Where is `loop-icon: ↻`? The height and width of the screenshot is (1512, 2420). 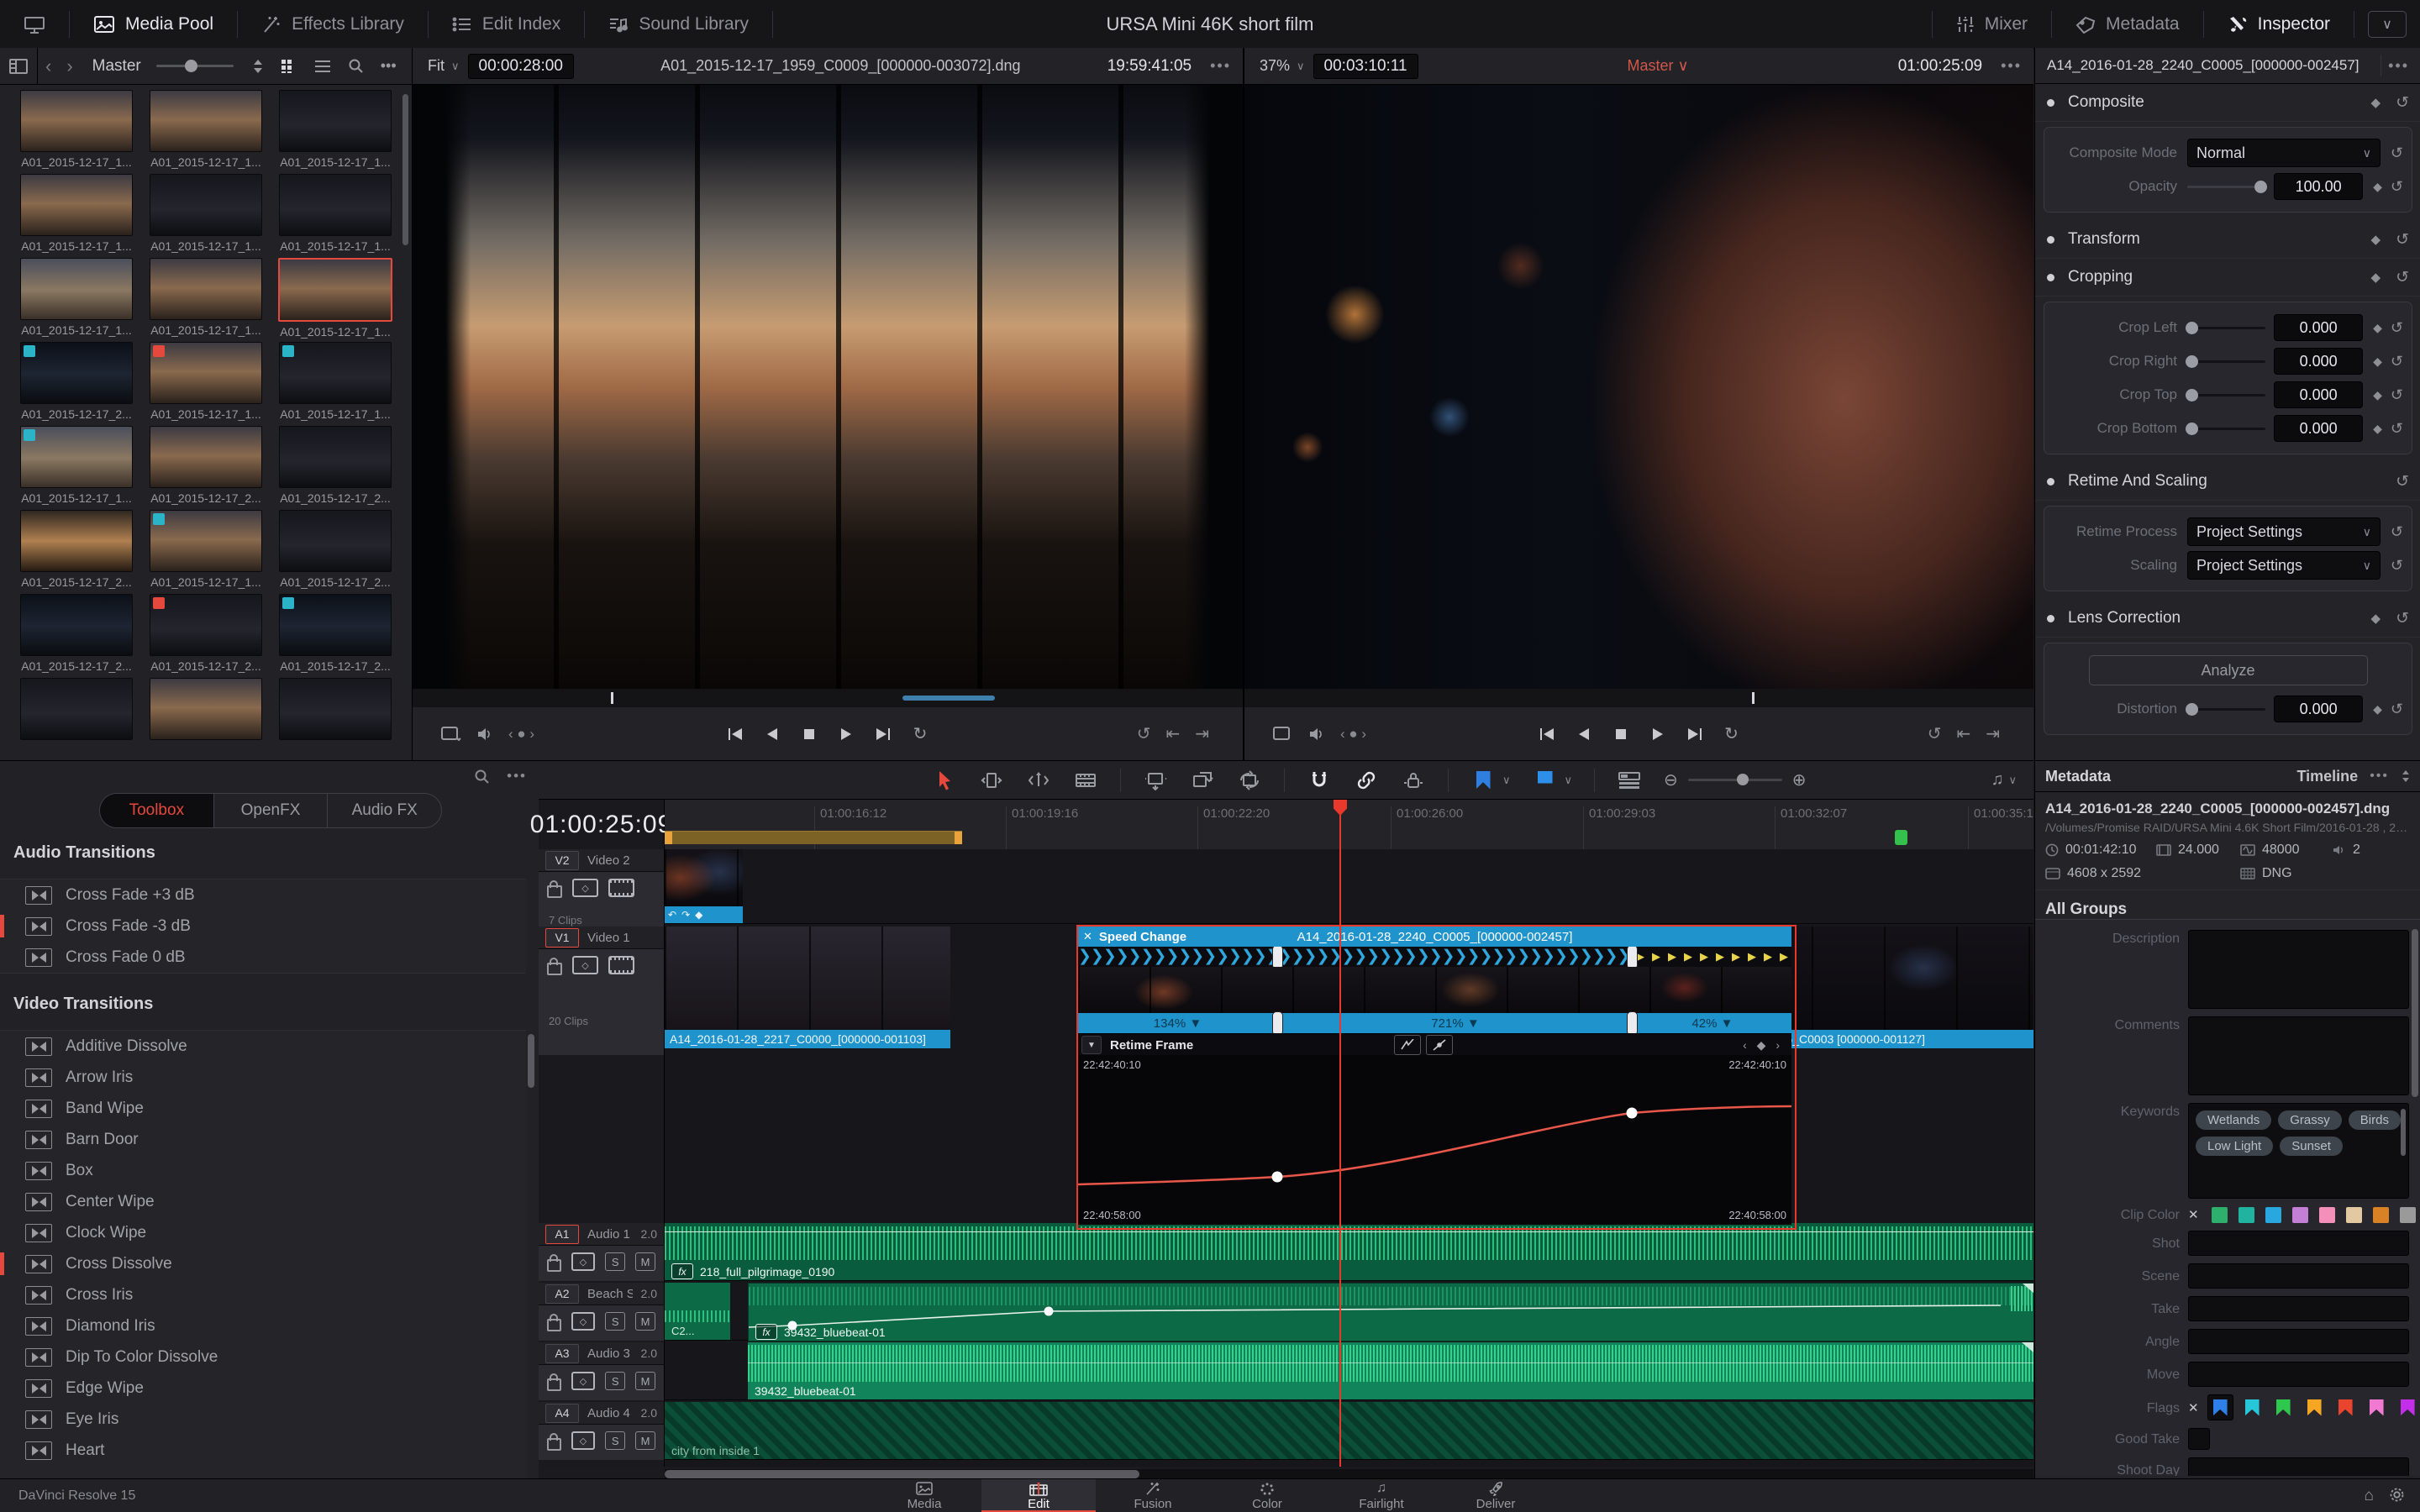 loop-icon: ↻ is located at coordinates (920, 734).